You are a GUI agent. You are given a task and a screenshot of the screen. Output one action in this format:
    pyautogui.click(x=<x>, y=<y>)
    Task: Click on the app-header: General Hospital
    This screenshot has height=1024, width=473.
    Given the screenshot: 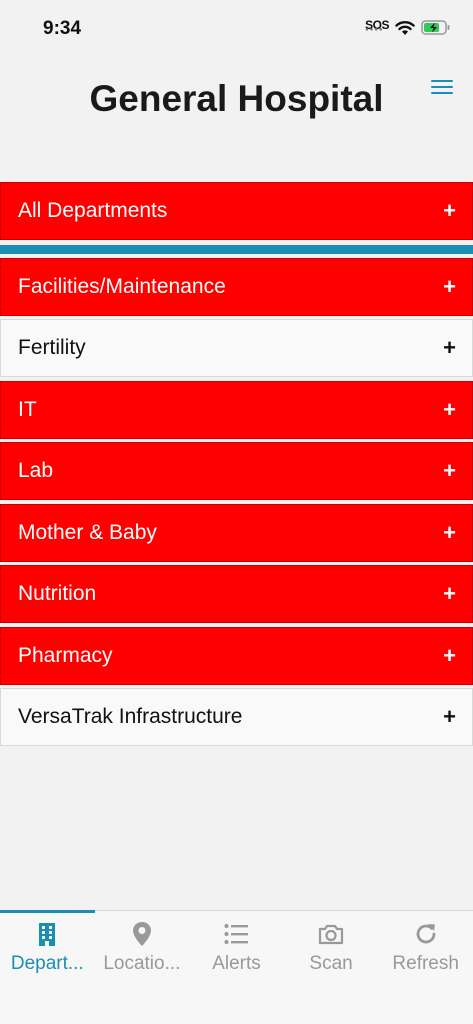 What is the action you would take?
    pyautogui.click(x=236, y=100)
    